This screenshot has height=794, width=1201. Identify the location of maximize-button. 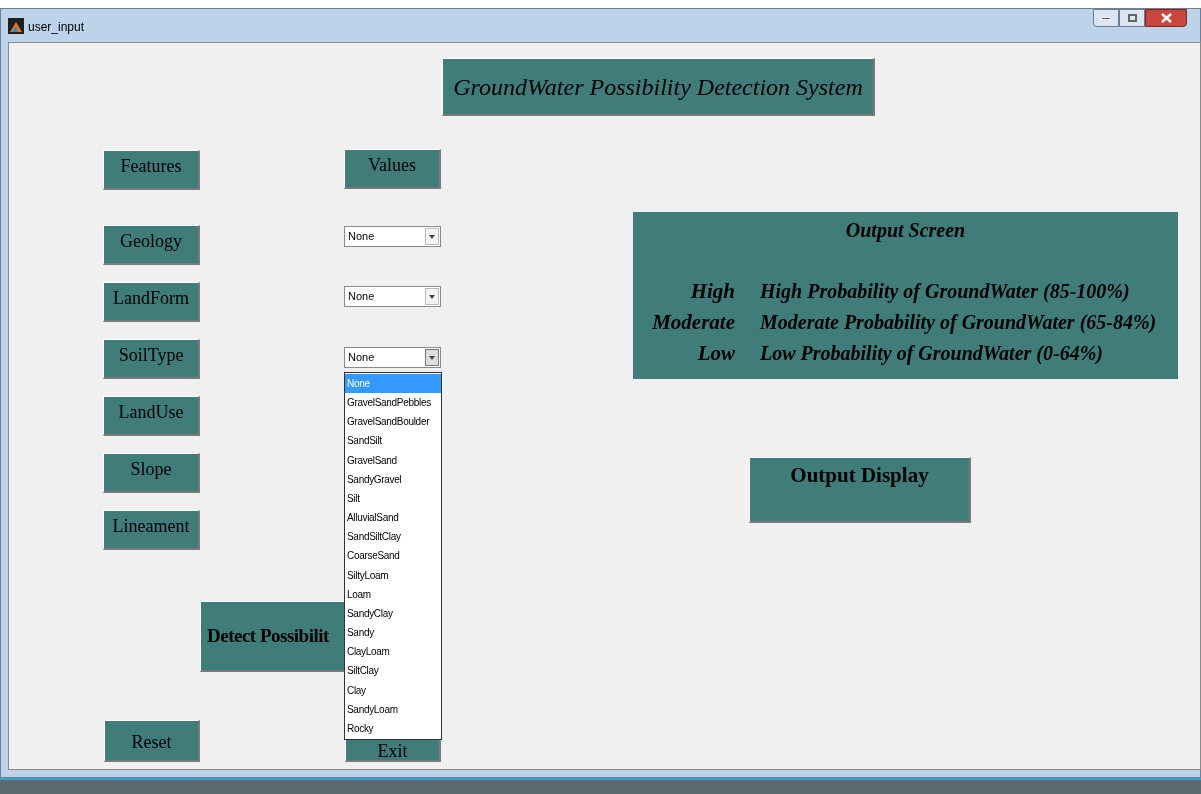
(1132, 18).